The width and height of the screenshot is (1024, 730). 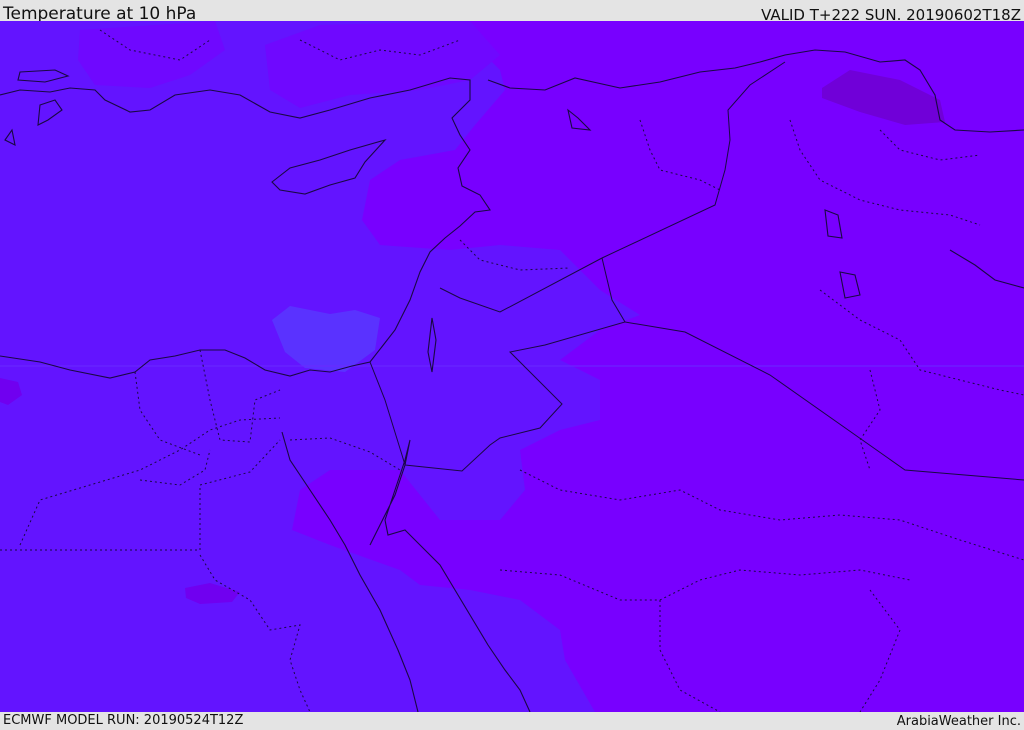 What do you see at coordinates (958, 721) in the screenshot?
I see `credit-label: ArabiaWeather Inc.` at bounding box center [958, 721].